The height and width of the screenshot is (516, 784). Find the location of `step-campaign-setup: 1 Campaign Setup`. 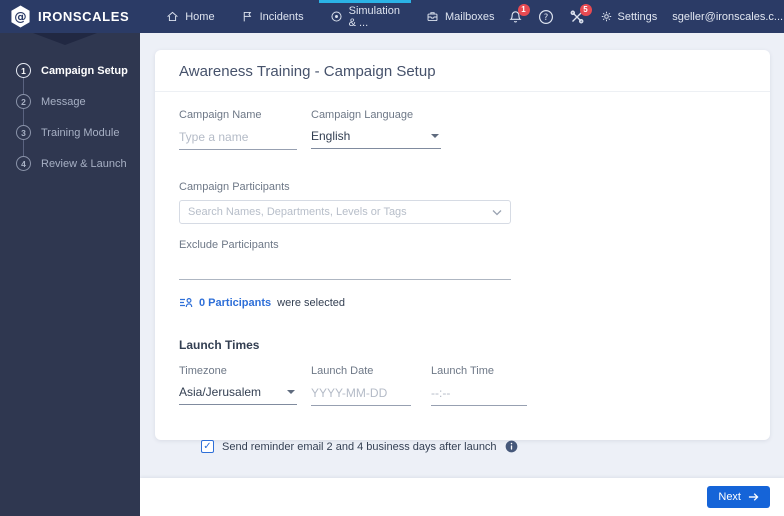

step-campaign-setup: 1 Campaign Setup is located at coordinates (70, 70).